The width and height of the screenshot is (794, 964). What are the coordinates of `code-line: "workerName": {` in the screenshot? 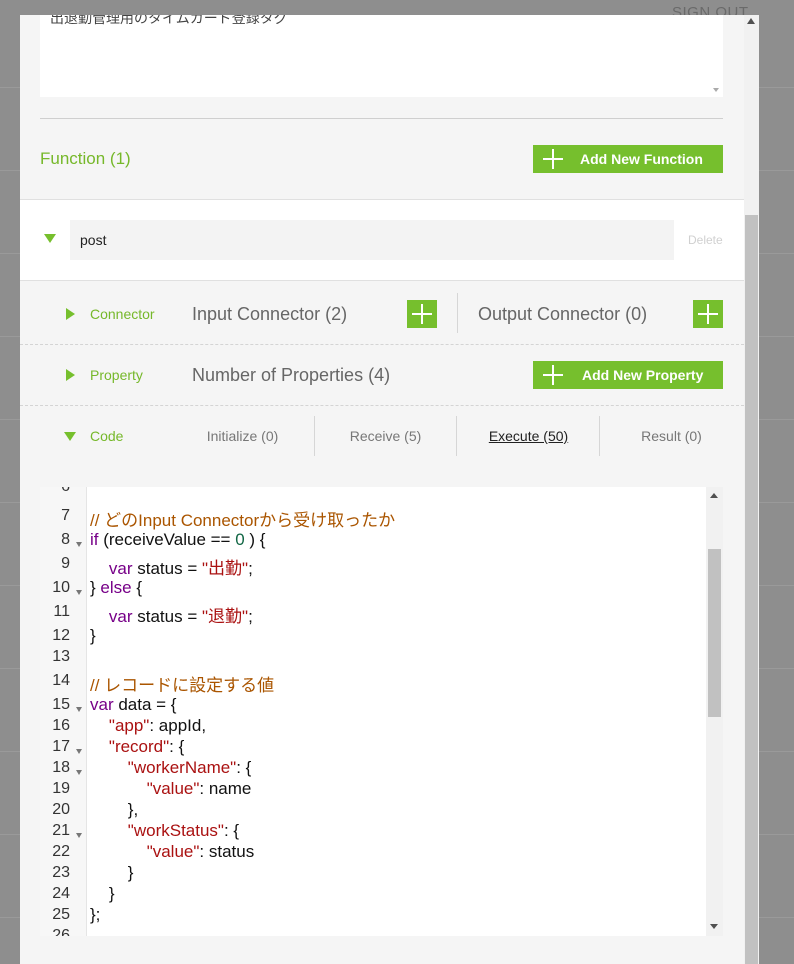 It's located at (189, 767).